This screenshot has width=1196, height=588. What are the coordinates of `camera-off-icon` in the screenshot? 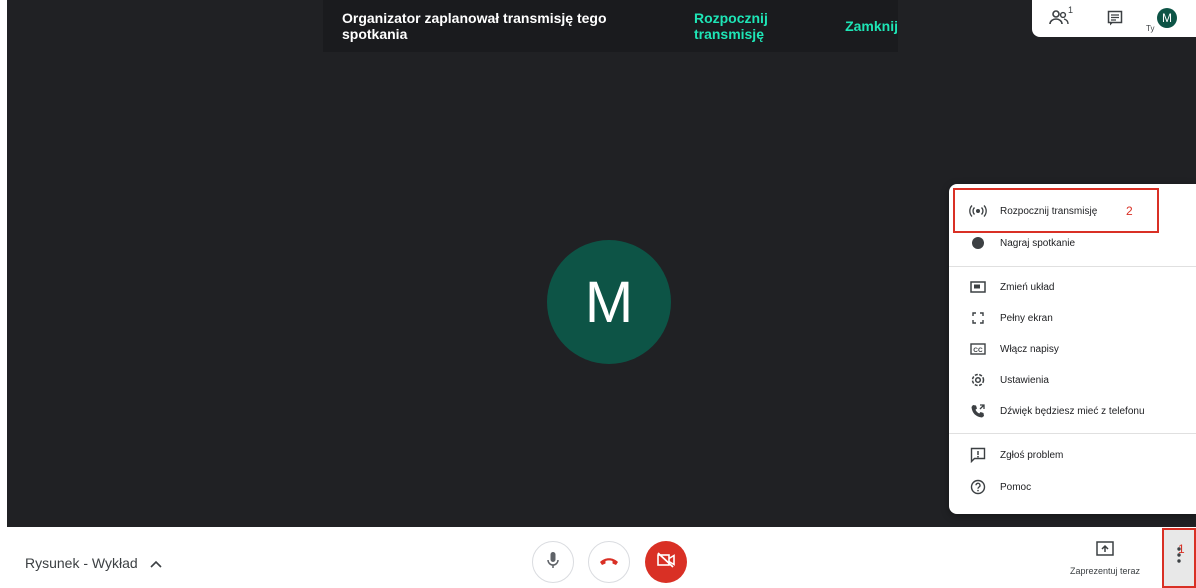 It's located at (666, 562).